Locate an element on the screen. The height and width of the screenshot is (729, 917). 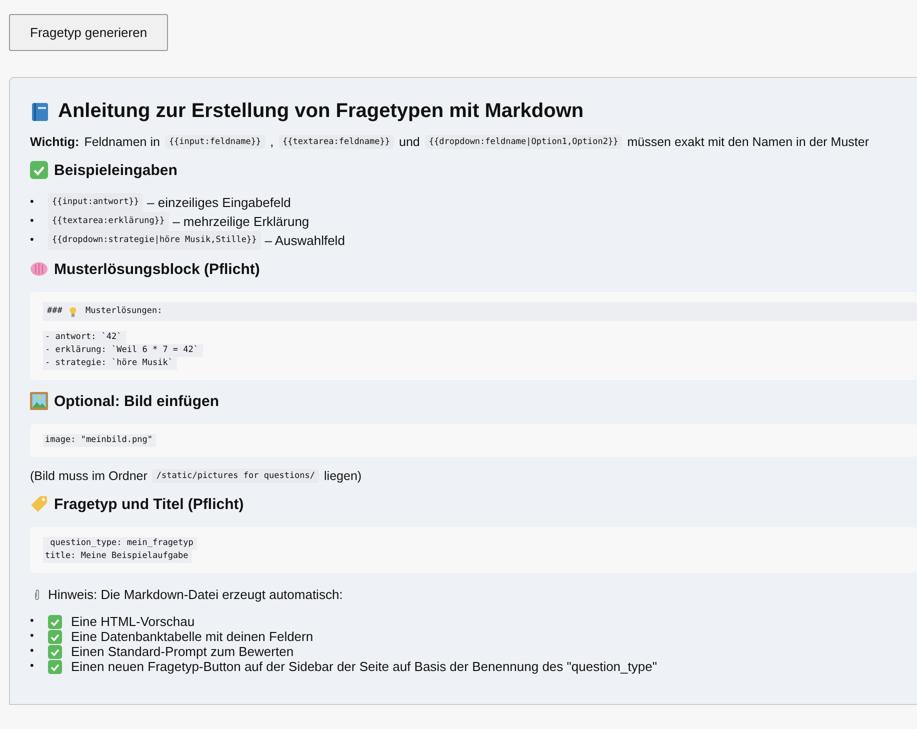
list-item-text: Eine HTML-Vorschau is located at coordinates (133, 621).